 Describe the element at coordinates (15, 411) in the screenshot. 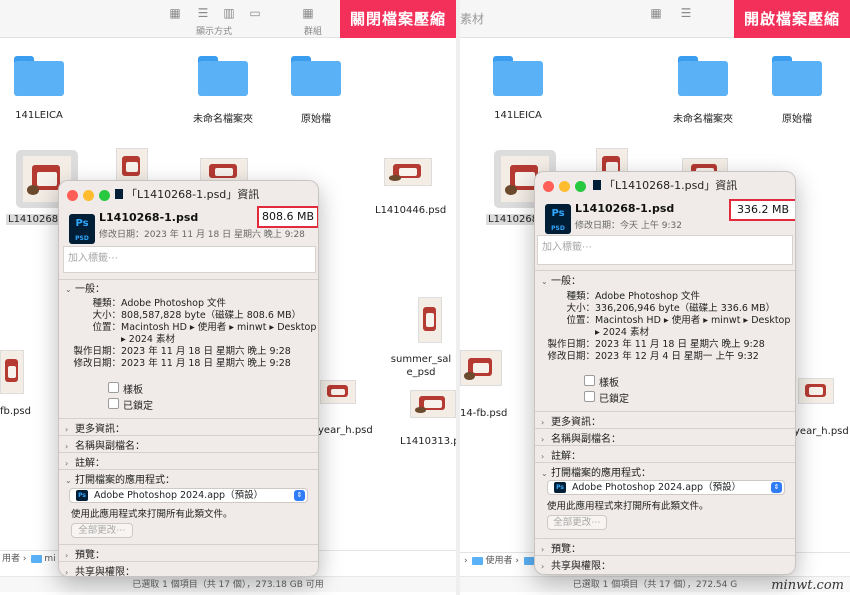

I see `file-label: fb.psd` at that location.